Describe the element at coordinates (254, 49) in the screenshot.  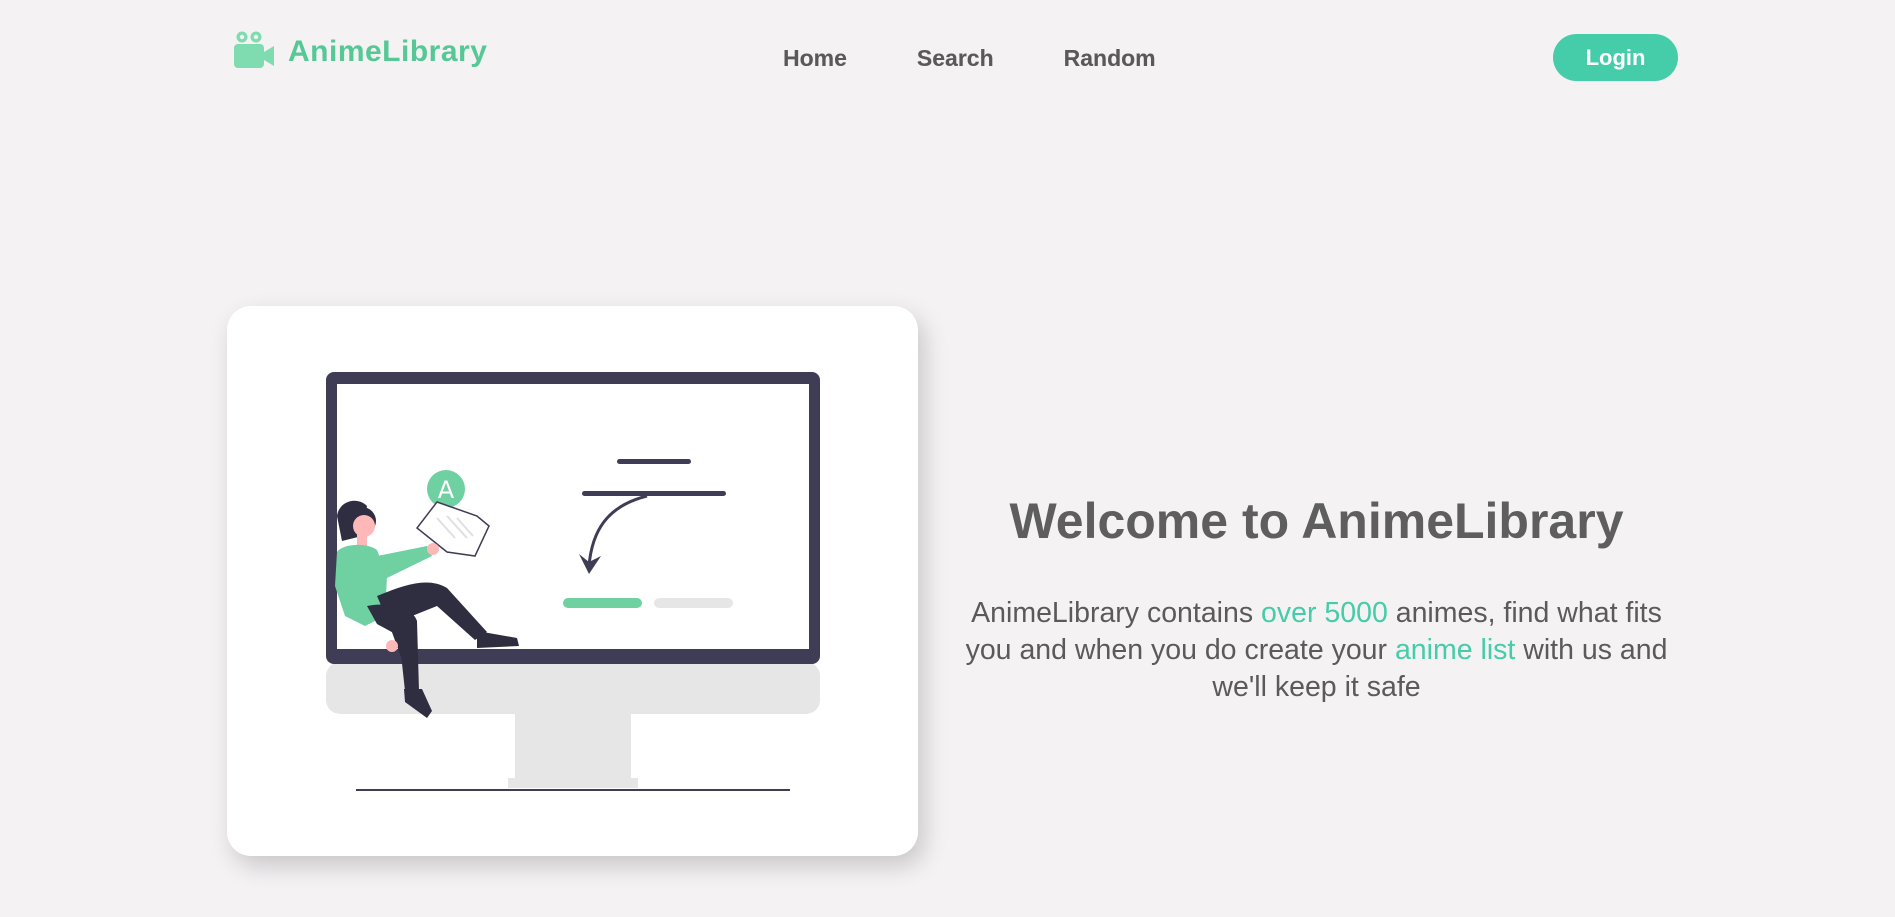
I see `video-camera-icon` at that location.